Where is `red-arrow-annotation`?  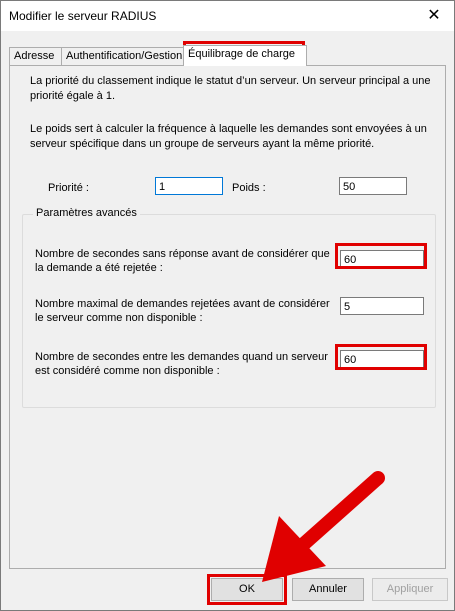 red-arrow-annotation is located at coordinates (323, 526).